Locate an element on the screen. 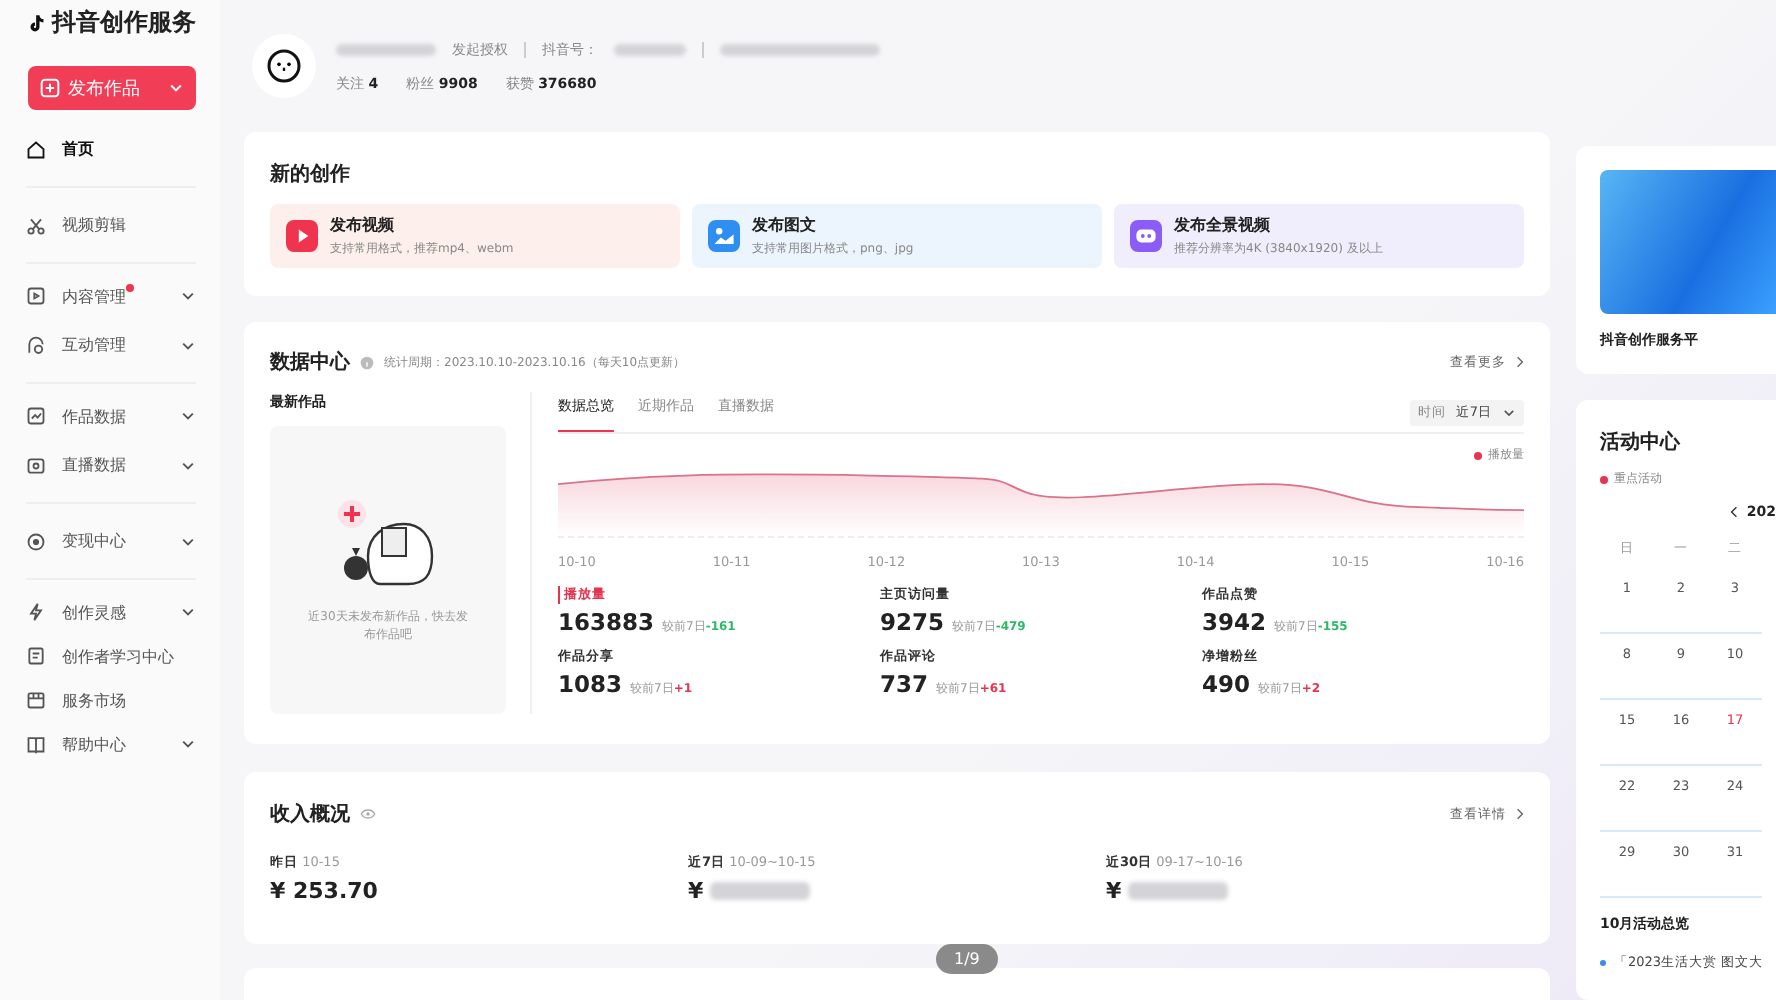 The image size is (1776, 1000). book-icon is located at coordinates (36, 744).